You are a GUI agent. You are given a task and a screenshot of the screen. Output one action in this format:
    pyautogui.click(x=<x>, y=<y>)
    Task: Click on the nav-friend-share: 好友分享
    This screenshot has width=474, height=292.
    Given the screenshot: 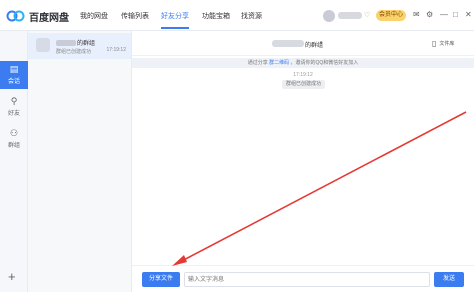 What is the action you would take?
    pyautogui.click(x=175, y=16)
    